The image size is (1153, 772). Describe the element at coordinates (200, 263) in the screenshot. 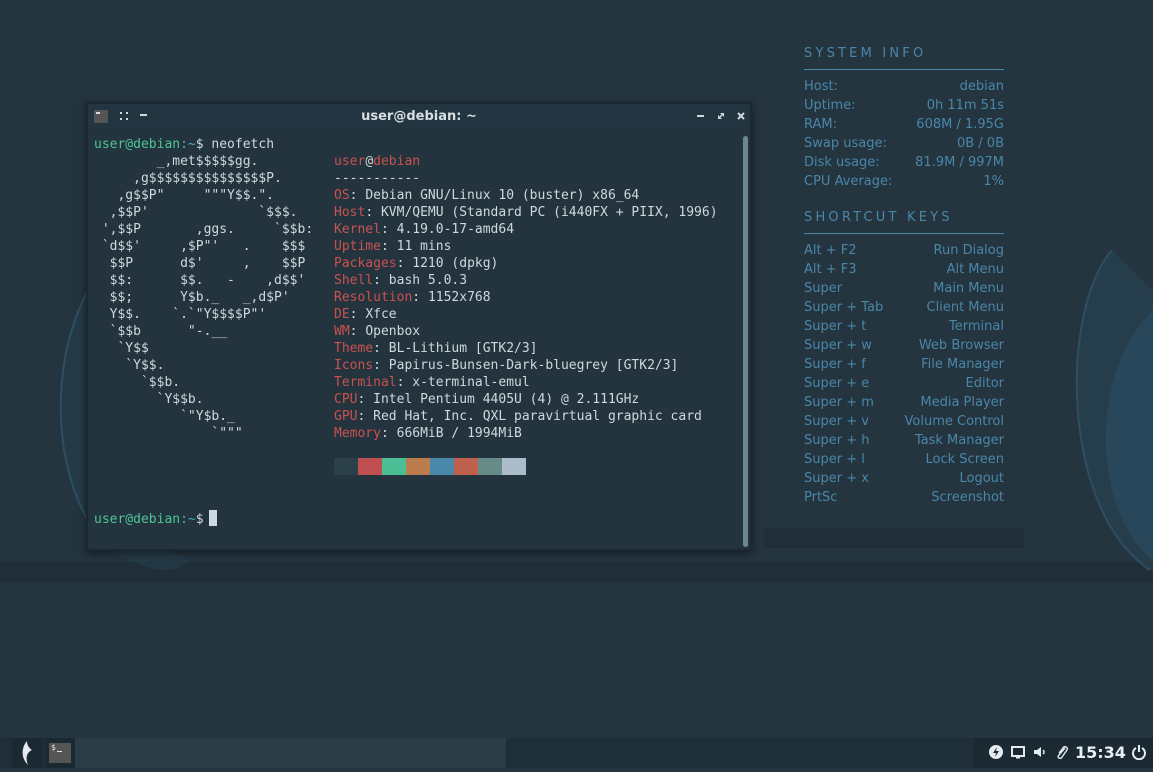

I see `ascii-art-line: $$P d$' , $$P` at that location.